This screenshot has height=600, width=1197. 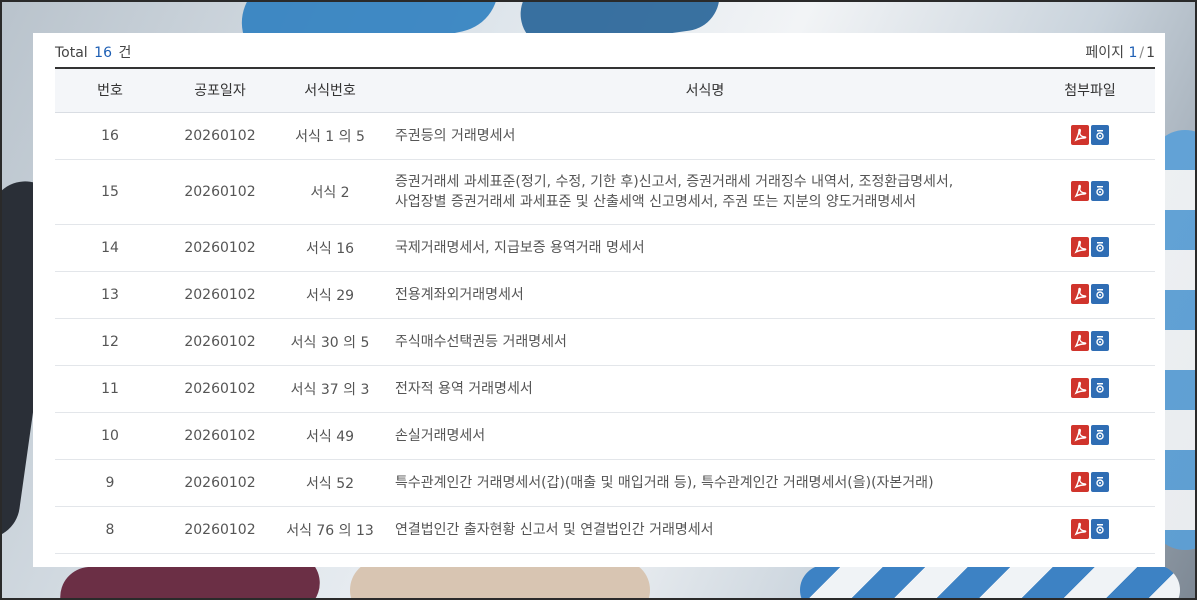 What do you see at coordinates (710, 389) in the screenshot?
I see `form-name-line: 전자적 용역 거래명세서` at bounding box center [710, 389].